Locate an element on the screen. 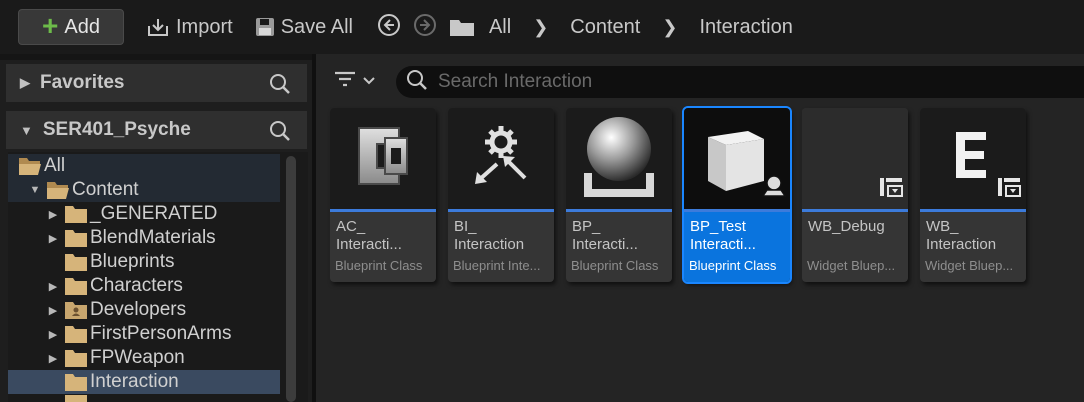 The image size is (1084, 402). search-input is located at coordinates (738, 82).